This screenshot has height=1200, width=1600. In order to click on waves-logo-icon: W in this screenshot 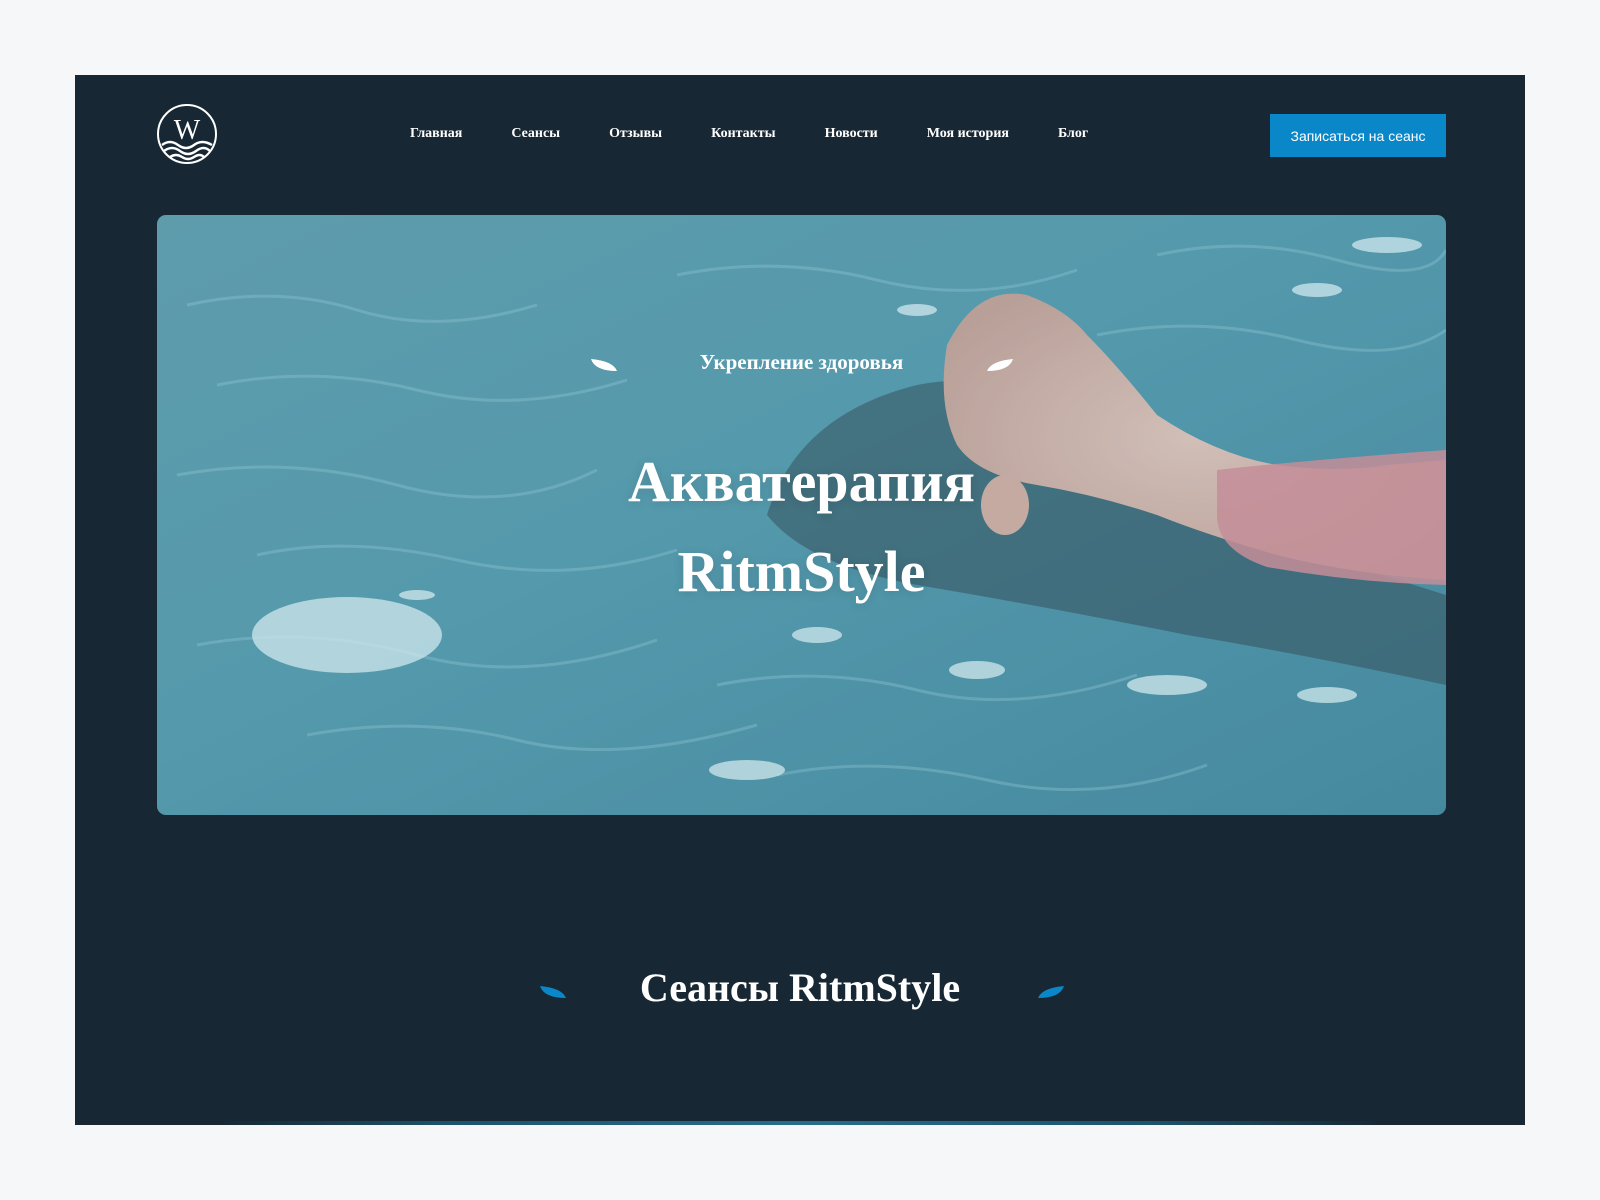, I will do `click(187, 134)`.